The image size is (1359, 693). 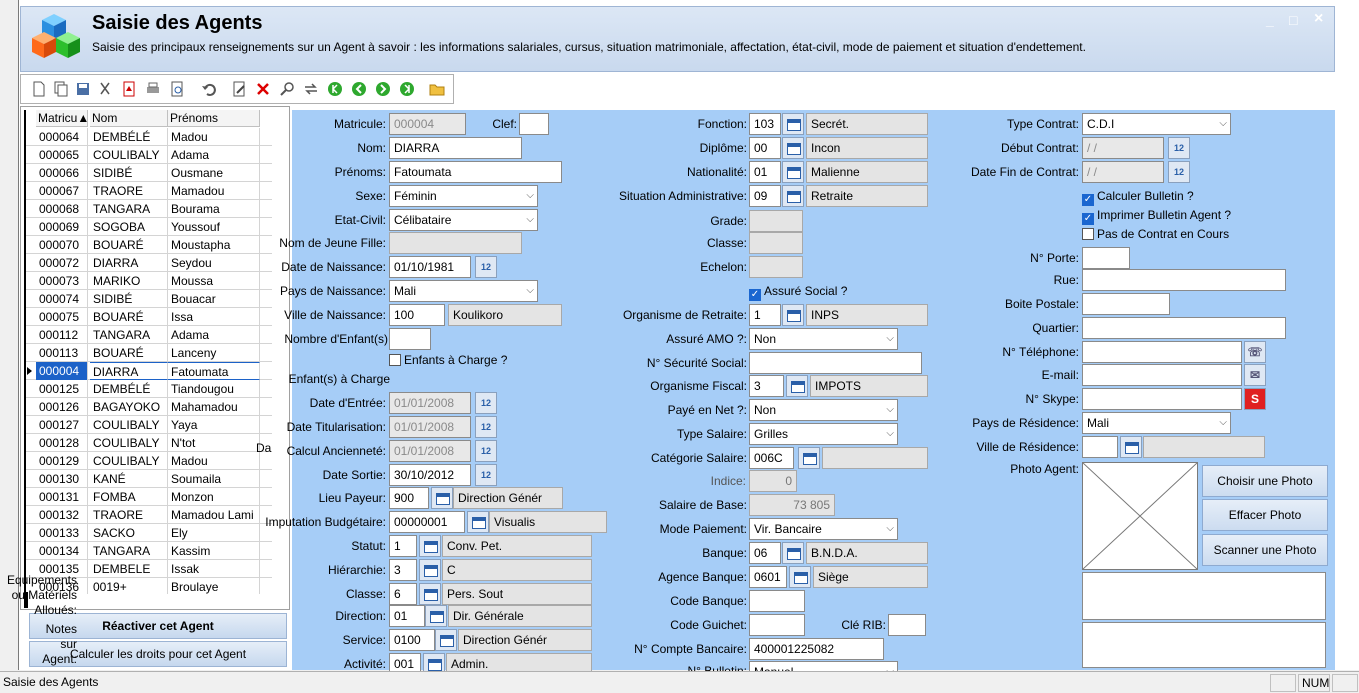 I want to click on prenoms-input: Fatoumata, so click(x=475, y=172).